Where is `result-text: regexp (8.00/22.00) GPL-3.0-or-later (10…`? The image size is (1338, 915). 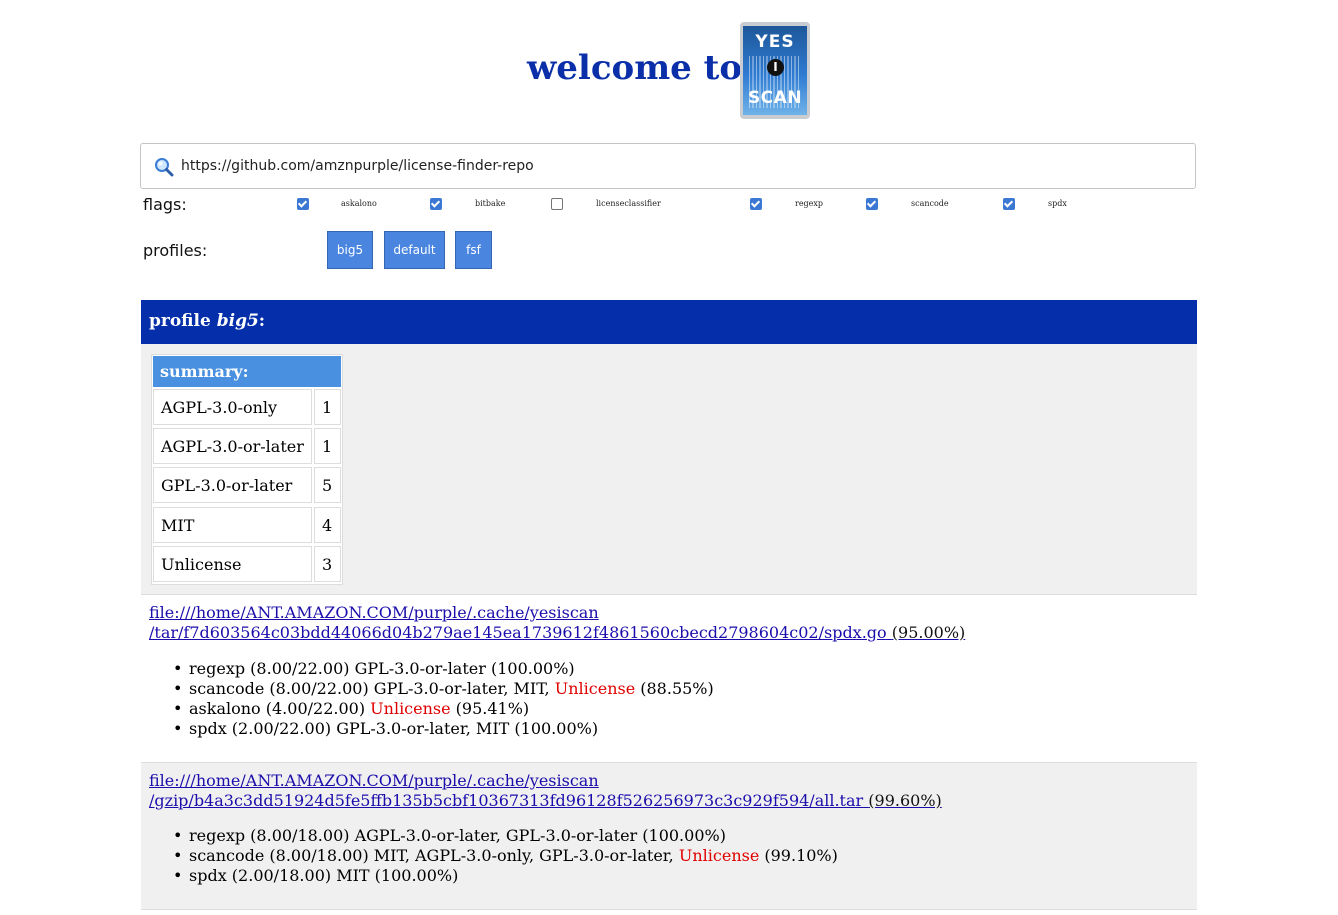 result-text: regexp (8.00/22.00) GPL-3.0-or-later (10… is located at coordinates (382, 668).